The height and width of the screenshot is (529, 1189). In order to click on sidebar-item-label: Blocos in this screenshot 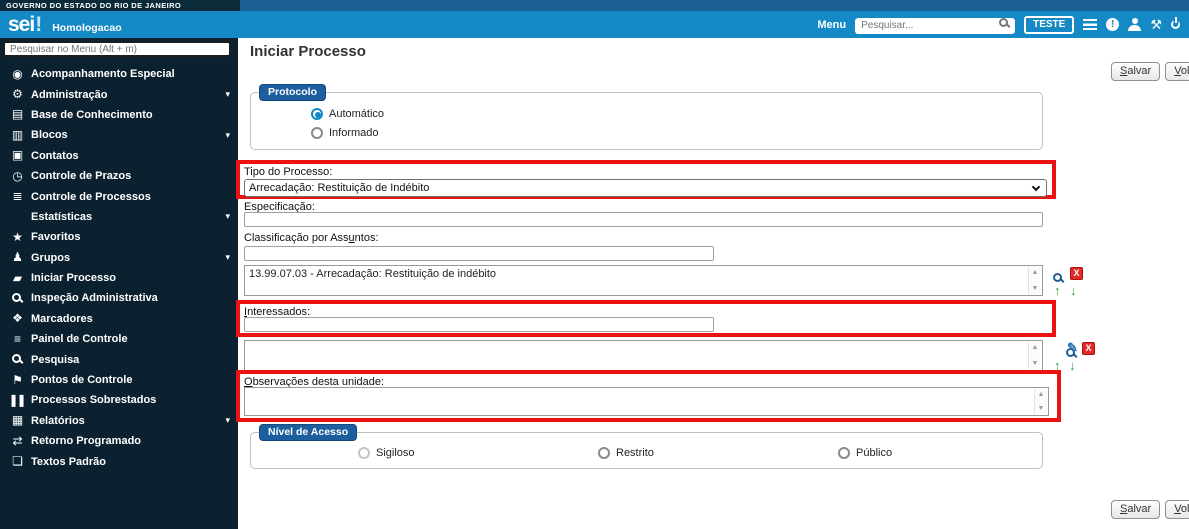, I will do `click(49, 135)`.